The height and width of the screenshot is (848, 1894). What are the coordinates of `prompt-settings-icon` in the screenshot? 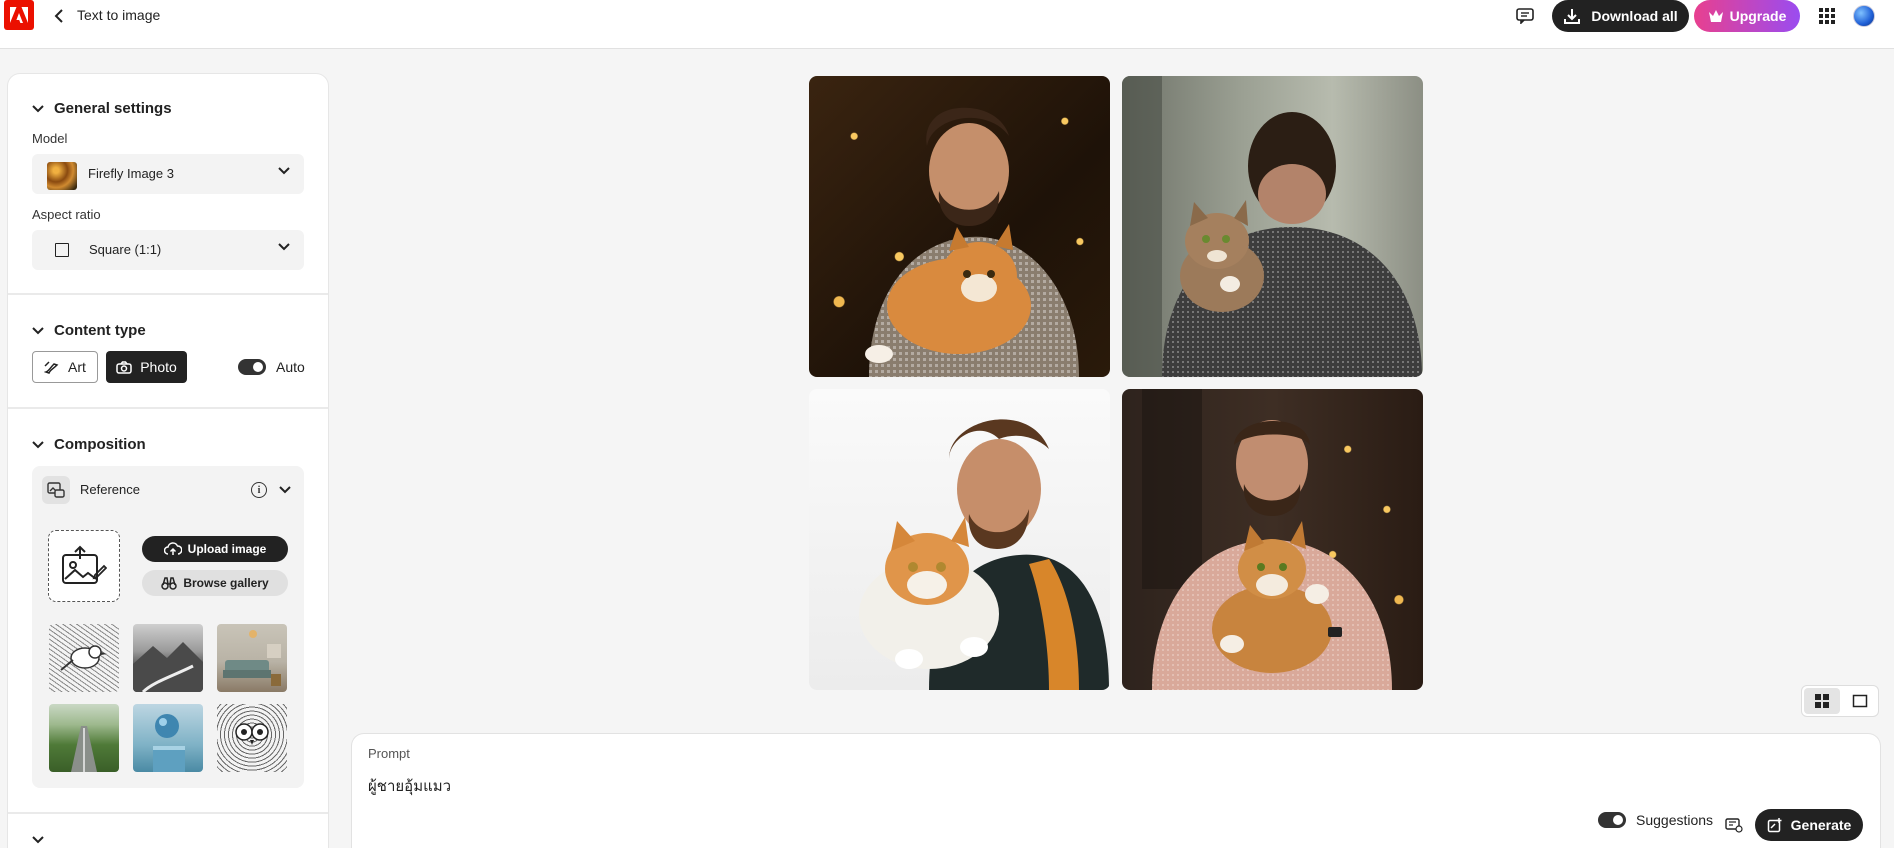 It's located at (1734, 825).